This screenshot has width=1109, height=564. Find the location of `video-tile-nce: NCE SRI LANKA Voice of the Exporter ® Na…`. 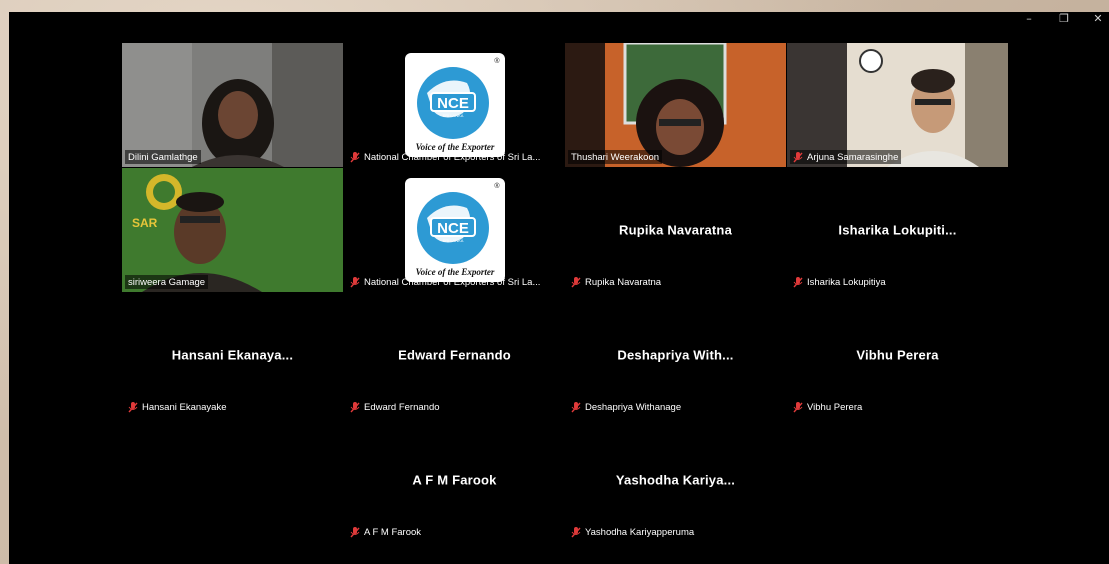

video-tile-nce: NCE SRI LANKA Voice of the Exporter ® Na… is located at coordinates (454, 105).